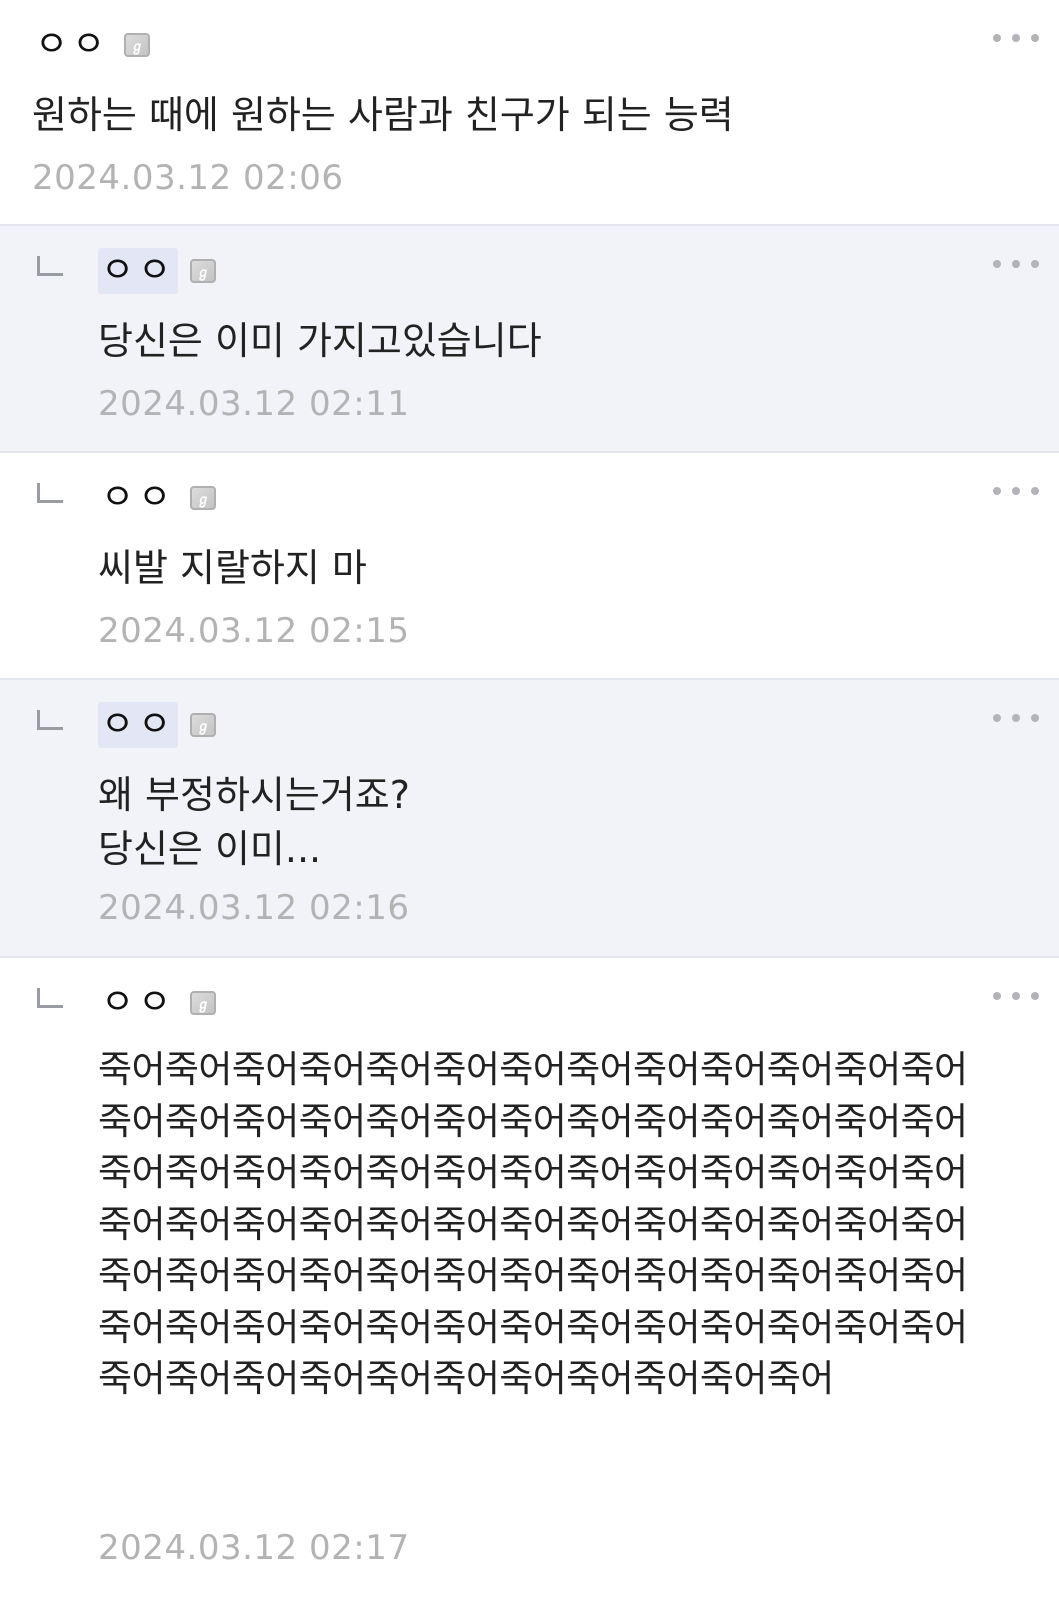 The image size is (1059, 1604). Describe the element at coordinates (320, 341) in the screenshot. I see `comment-text: 당신은 이미 가지고있습니다` at that location.